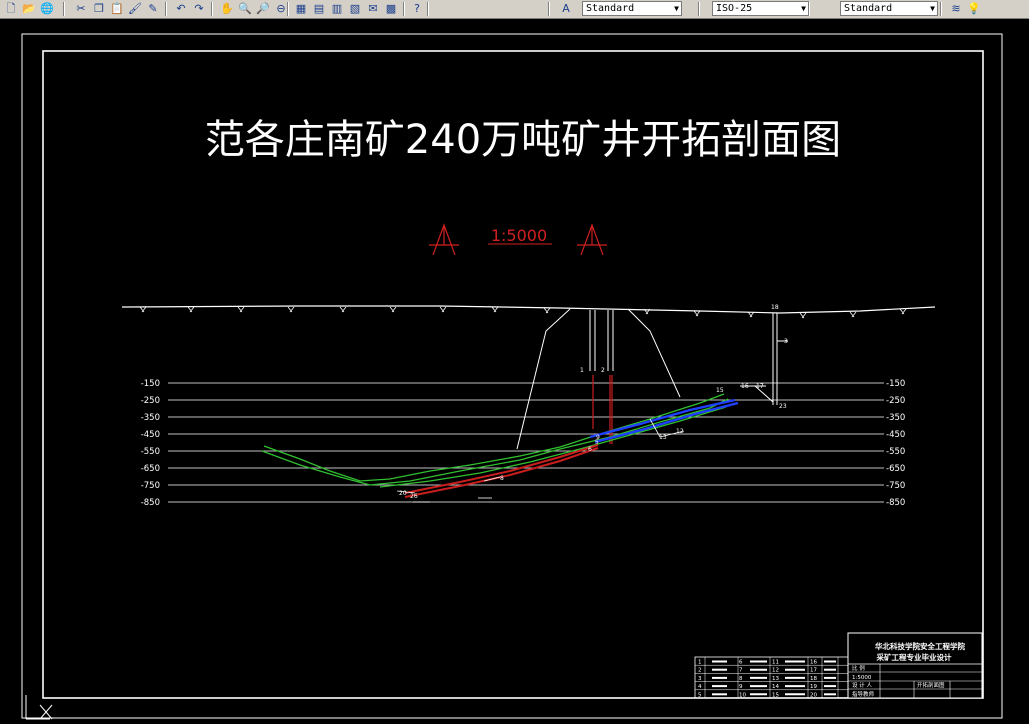 This screenshot has height=724, width=1029. Describe the element at coordinates (895, 384) in the screenshot. I see `elevation-label-right: -150` at that location.